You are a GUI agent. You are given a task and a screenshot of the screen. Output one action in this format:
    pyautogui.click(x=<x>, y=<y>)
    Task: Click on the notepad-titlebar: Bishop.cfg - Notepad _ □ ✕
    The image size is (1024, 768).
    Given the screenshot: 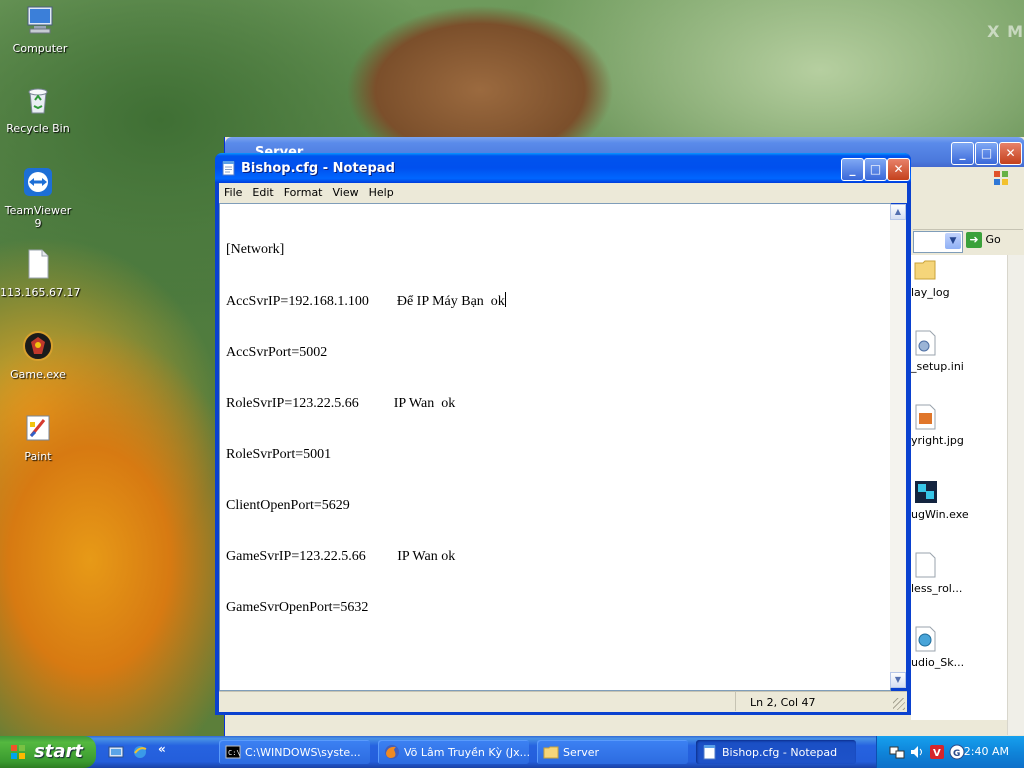 What is the action you would take?
    pyautogui.click(x=563, y=168)
    